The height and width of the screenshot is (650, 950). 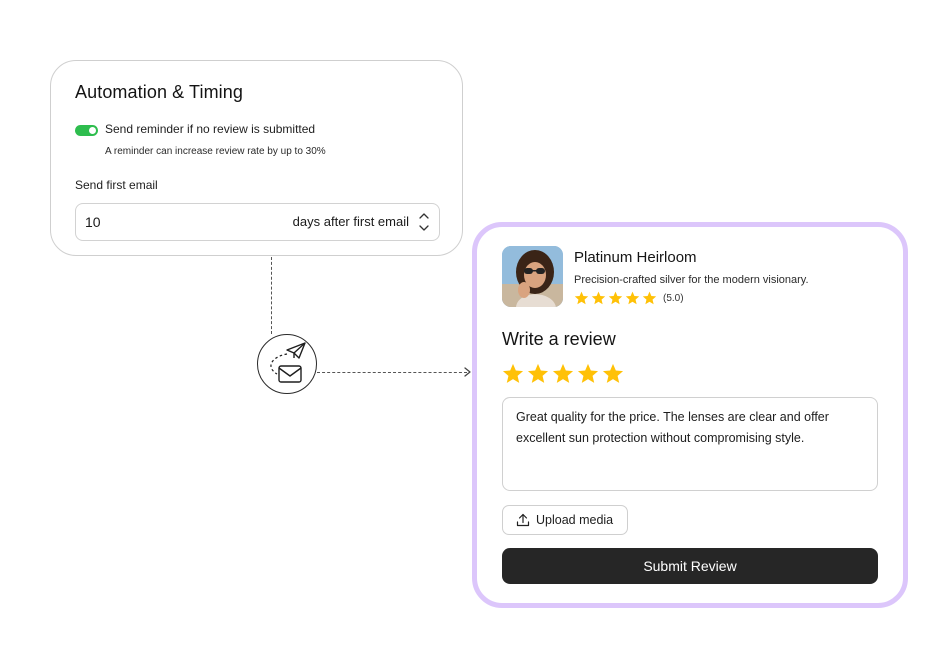 I want to click on toggle-knob, so click(x=92, y=130).